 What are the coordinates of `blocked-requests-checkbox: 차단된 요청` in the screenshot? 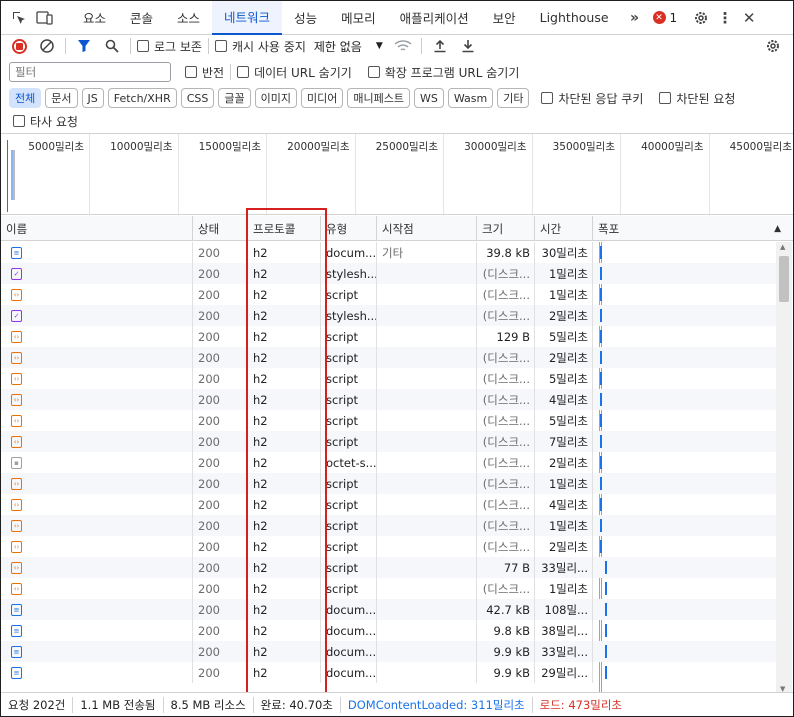 It's located at (697, 98).